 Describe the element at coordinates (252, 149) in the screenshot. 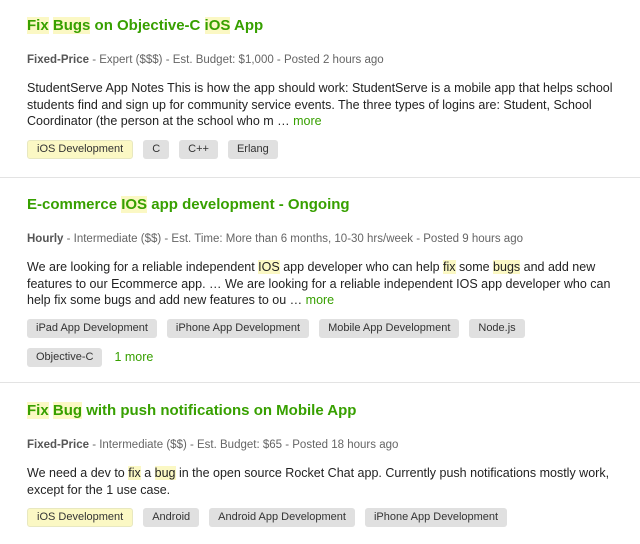

I see `skill-tag: Erlang` at that location.